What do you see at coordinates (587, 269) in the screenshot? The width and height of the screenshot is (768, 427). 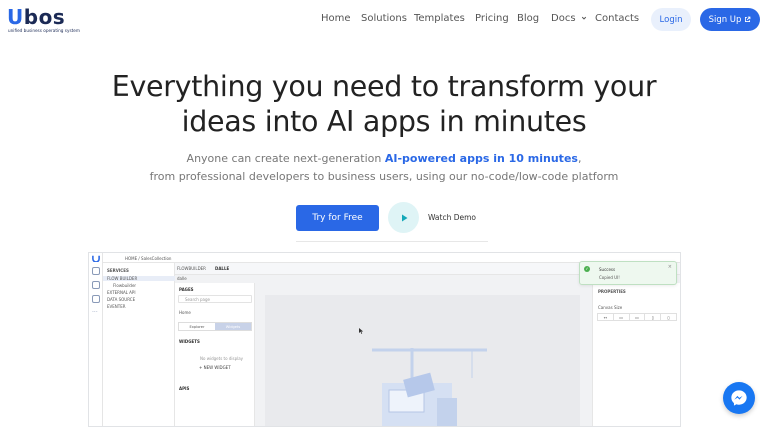 I see `check-icon: ✓` at bounding box center [587, 269].